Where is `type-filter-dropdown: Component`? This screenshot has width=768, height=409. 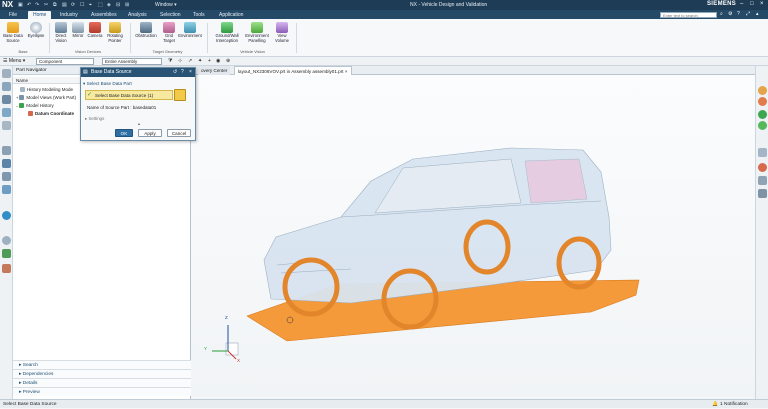 type-filter-dropdown: Component is located at coordinates (65, 61).